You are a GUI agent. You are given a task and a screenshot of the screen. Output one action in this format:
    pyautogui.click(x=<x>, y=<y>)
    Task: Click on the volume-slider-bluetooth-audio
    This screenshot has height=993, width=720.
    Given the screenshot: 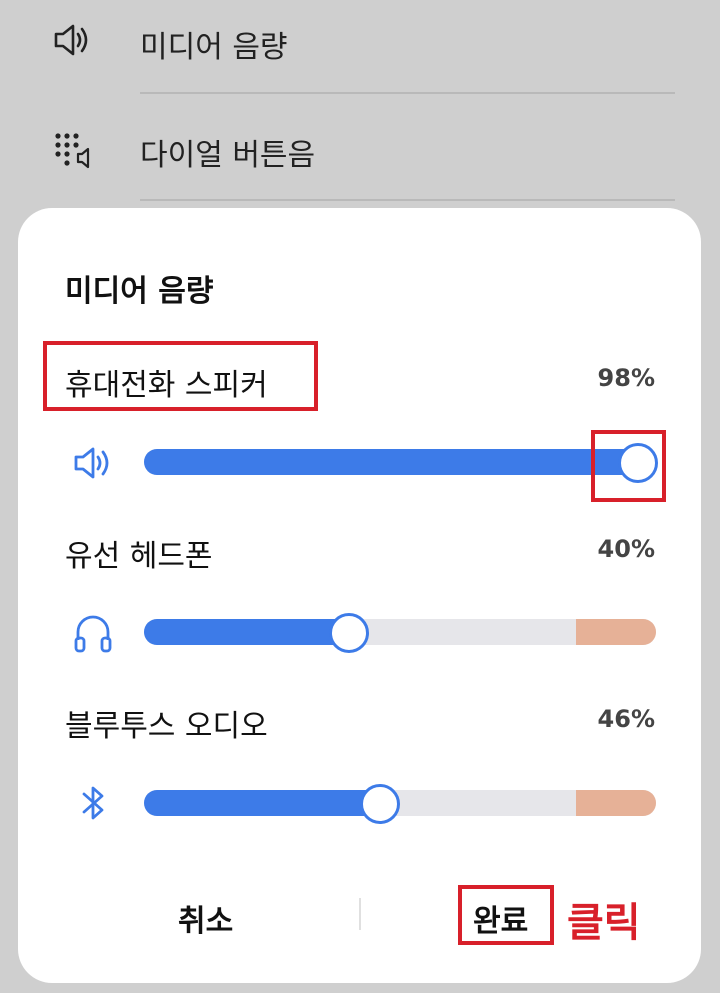 What is the action you would take?
    pyautogui.click(x=400, y=803)
    